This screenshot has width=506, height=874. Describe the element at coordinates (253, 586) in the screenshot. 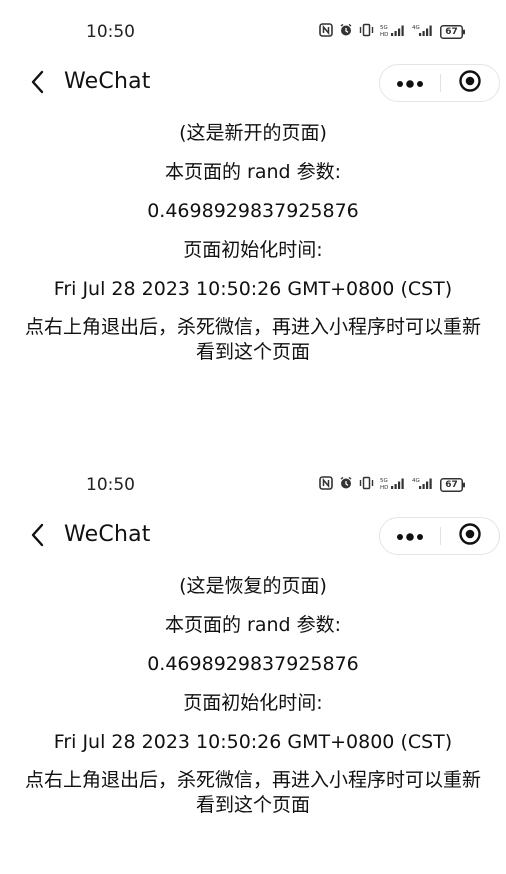

I see `page-state-text: (这是恢复的页面)` at that location.